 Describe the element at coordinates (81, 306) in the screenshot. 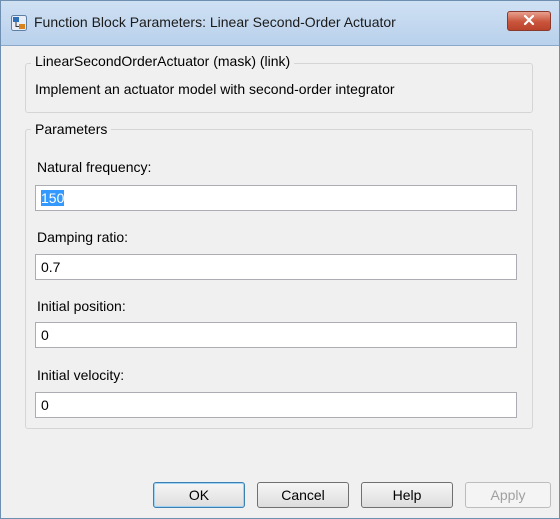

I see `initial-position-label: Initial position:` at that location.